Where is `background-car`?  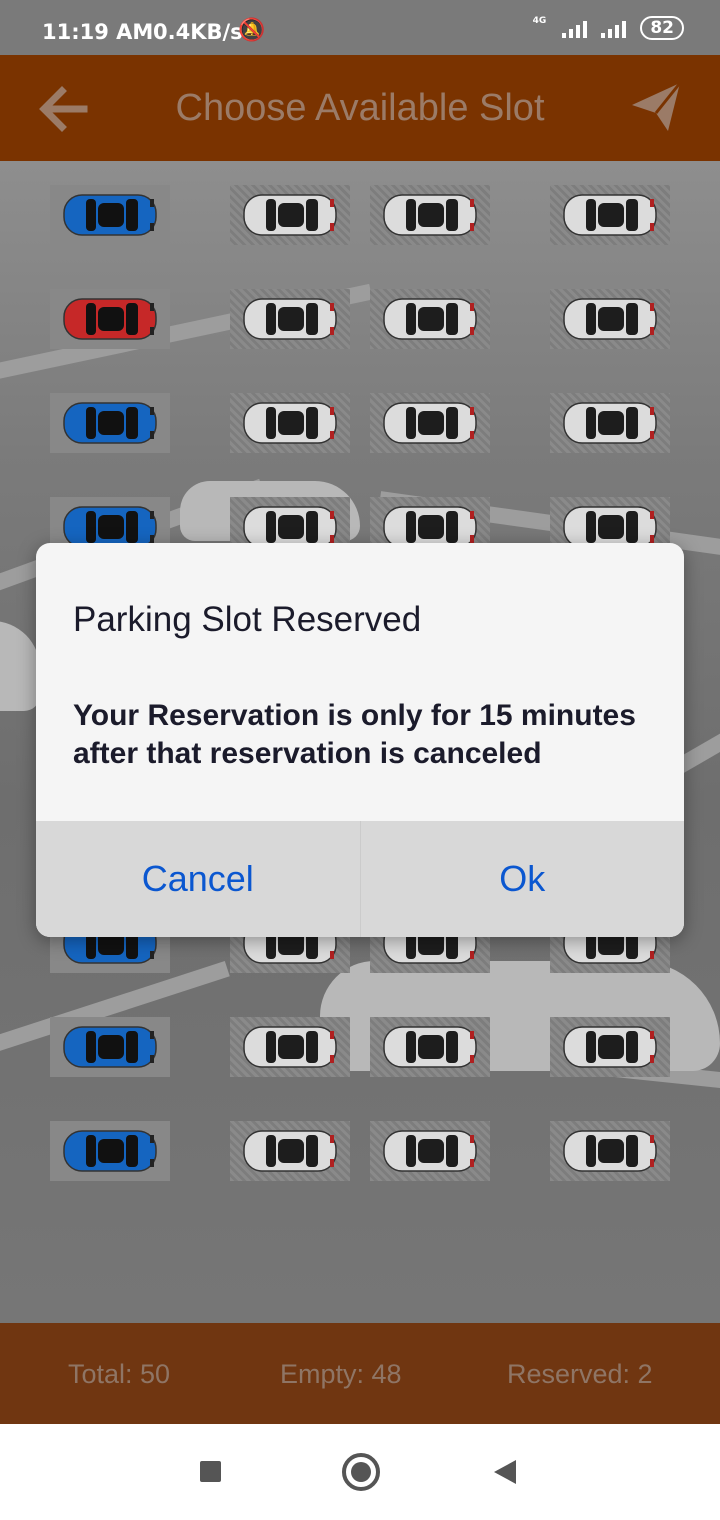 background-car is located at coordinates (20, 666).